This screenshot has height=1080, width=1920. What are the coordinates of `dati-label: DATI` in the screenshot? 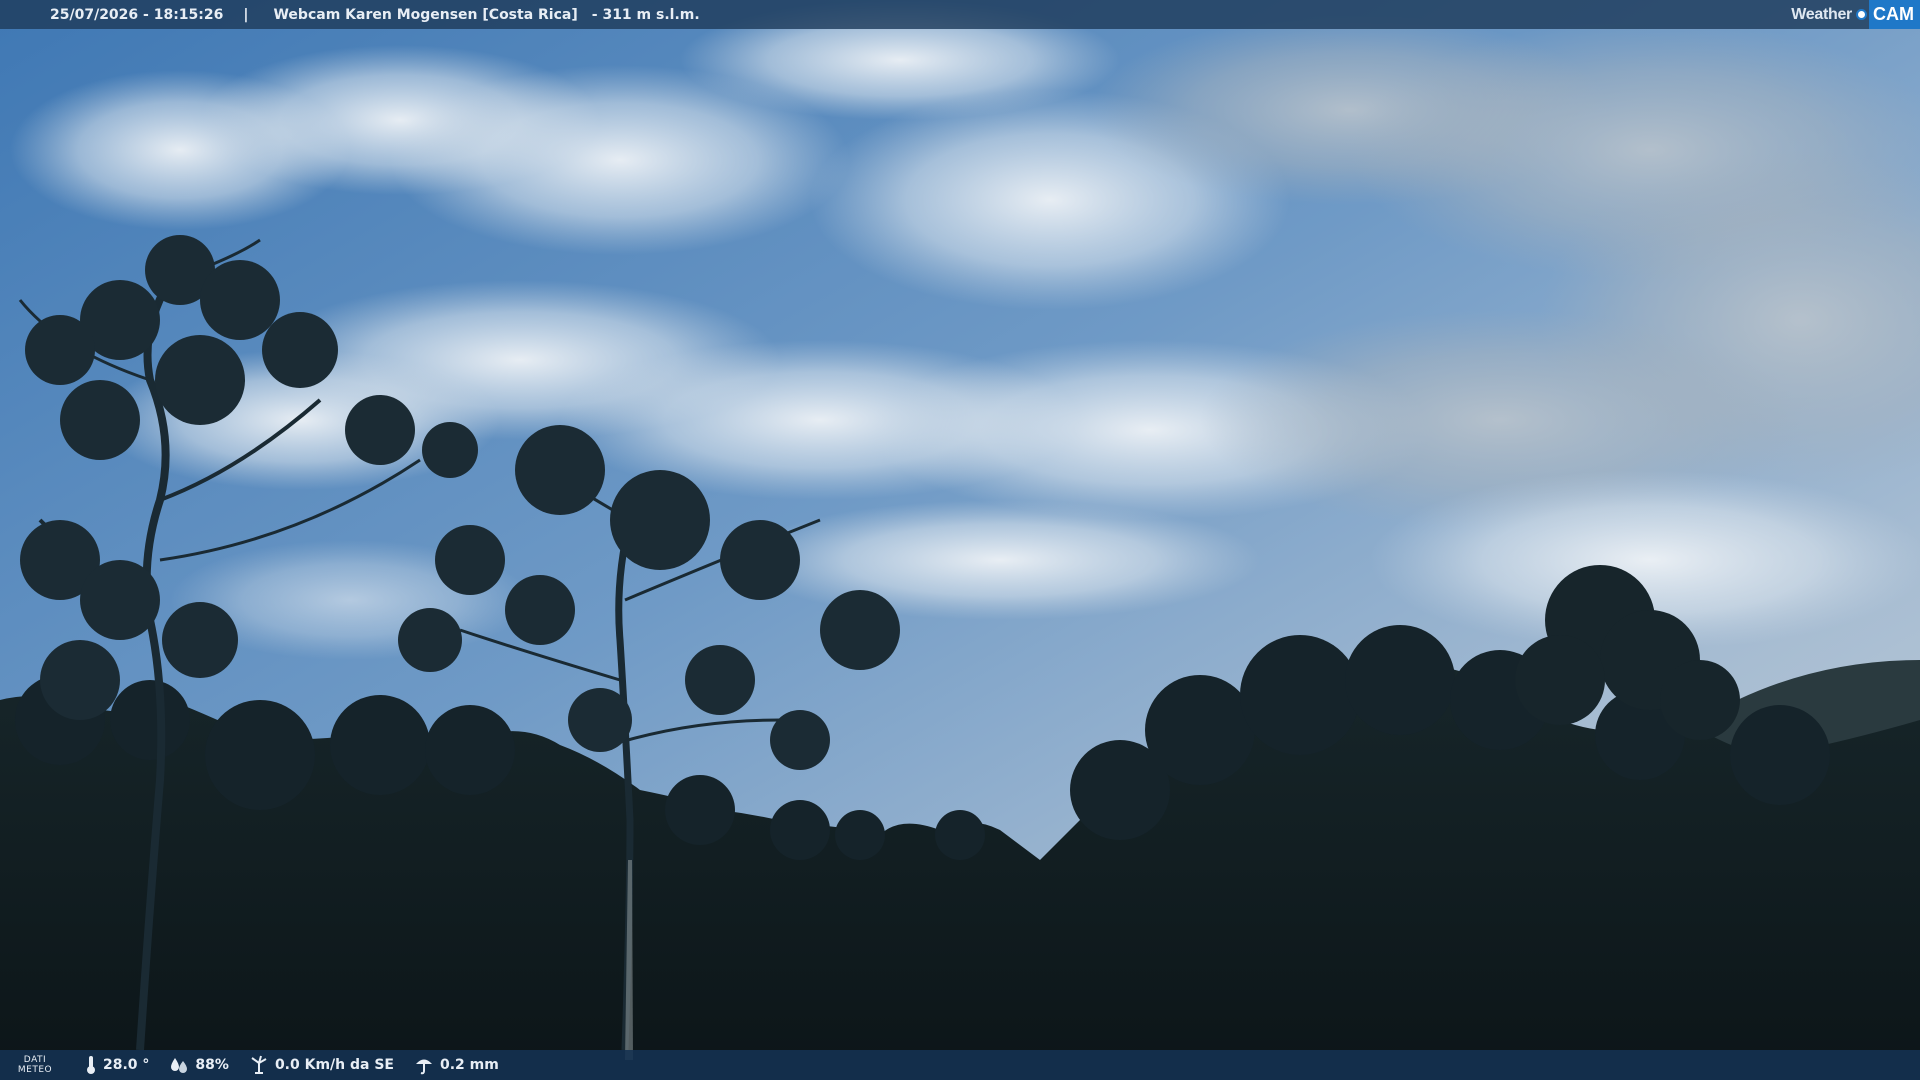 It's located at (35, 1060).